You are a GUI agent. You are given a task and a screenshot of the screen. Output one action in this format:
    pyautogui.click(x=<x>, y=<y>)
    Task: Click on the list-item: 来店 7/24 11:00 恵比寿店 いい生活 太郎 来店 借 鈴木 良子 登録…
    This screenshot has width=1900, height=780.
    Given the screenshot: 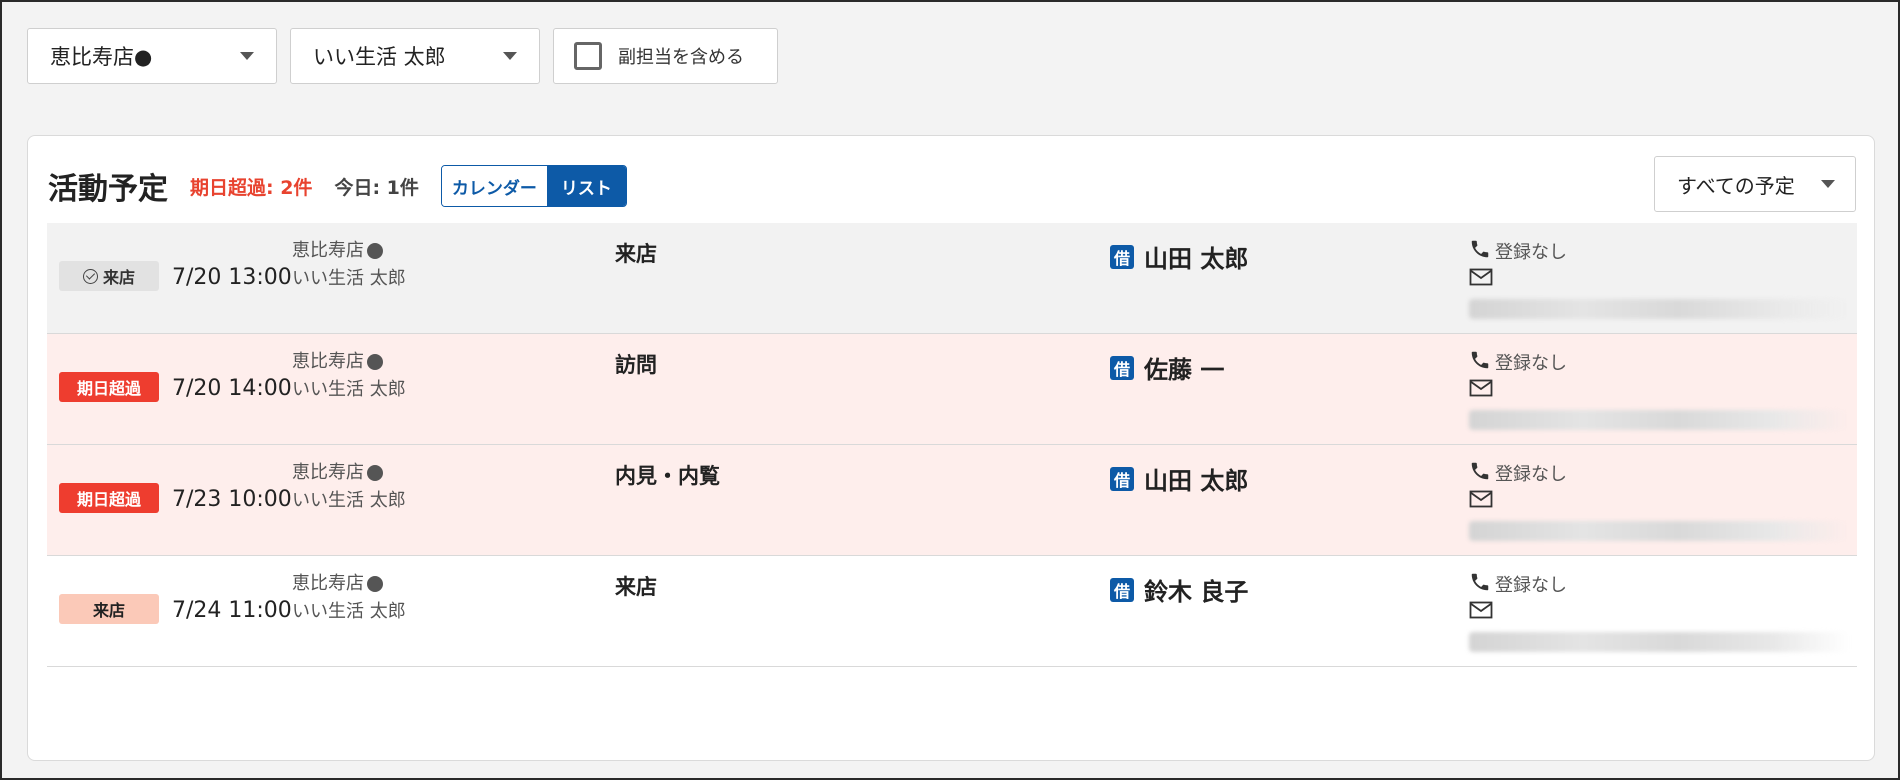 What is the action you would take?
    pyautogui.click(x=952, y=611)
    